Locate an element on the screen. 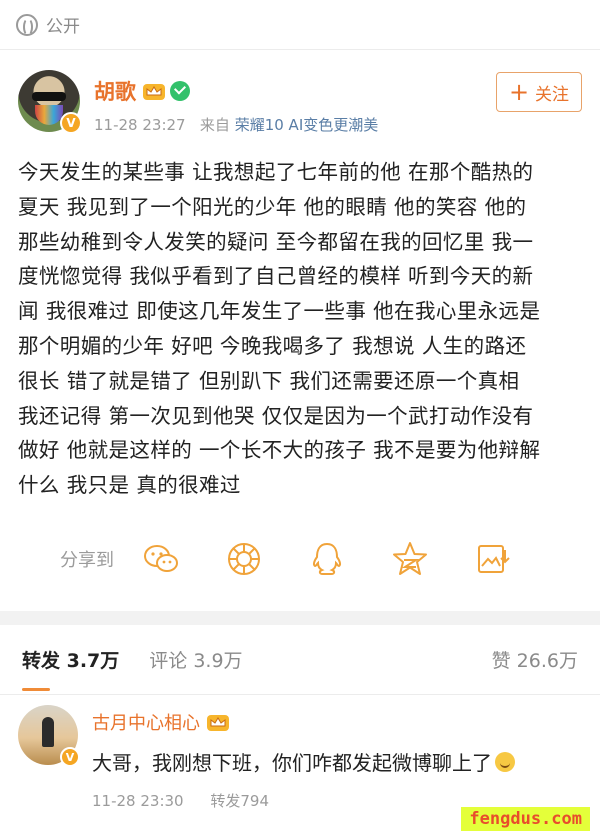 This screenshot has height=837, width=600. post-time: 11-28 23:27 is located at coordinates (140, 125).